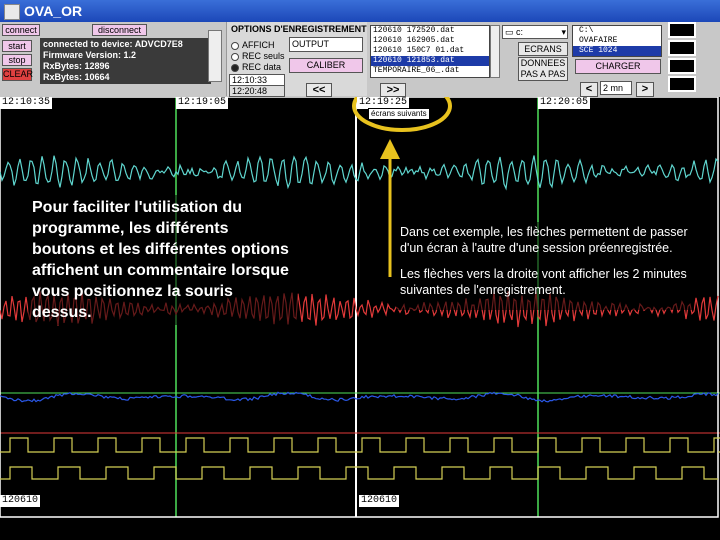 The width and height of the screenshot is (720, 540). I want to click on donnees-pas-a-pas-button: DONNEES PAS A PAS, so click(543, 69).